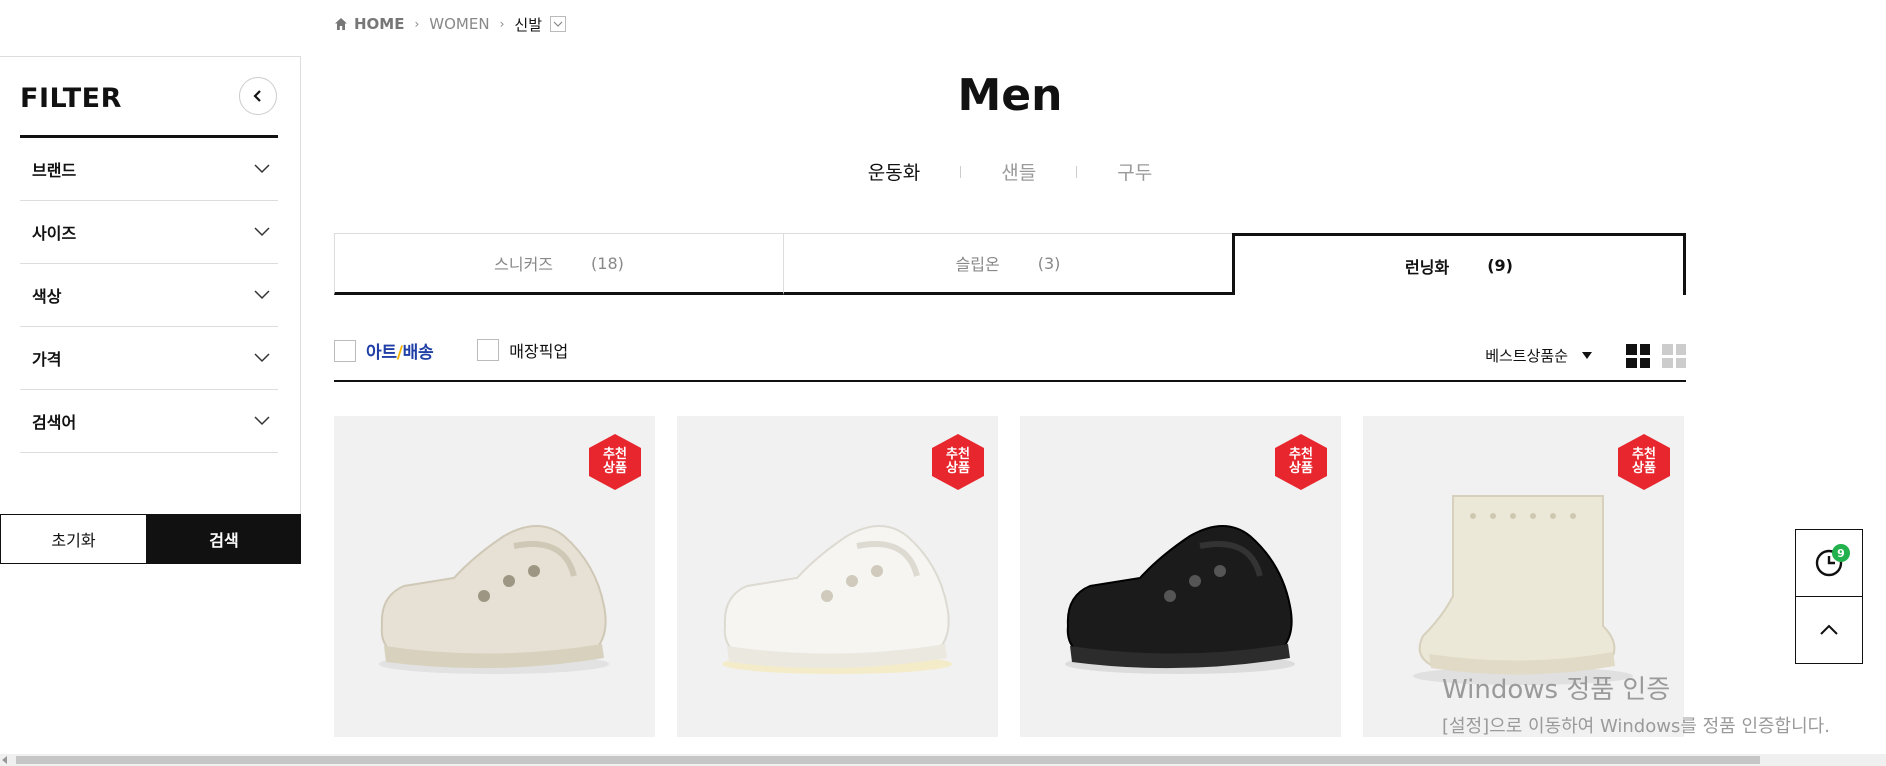 This screenshot has width=1886, height=766. What do you see at coordinates (1427, 267) in the screenshot?
I see `tab-label: 런닝화` at bounding box center [1427, 267].